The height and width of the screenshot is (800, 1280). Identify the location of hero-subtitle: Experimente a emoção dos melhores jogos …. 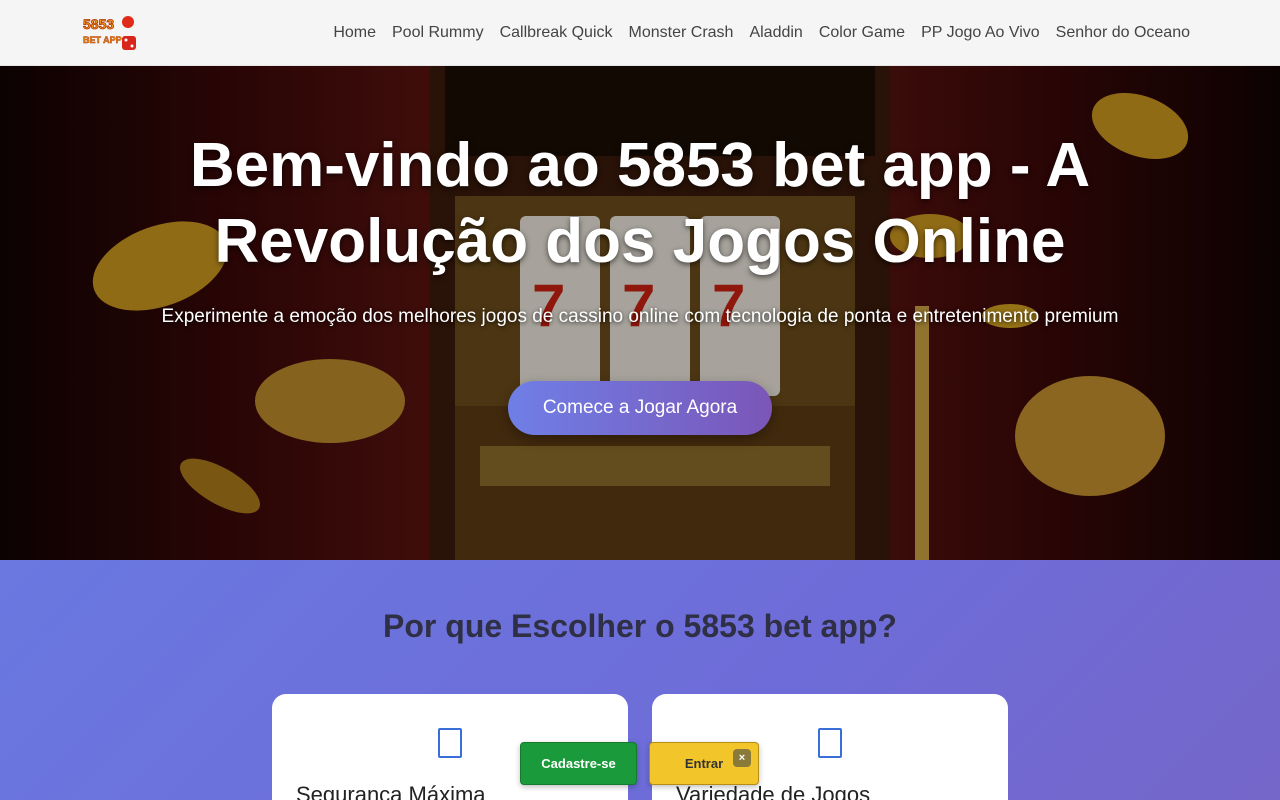
(640, 316).